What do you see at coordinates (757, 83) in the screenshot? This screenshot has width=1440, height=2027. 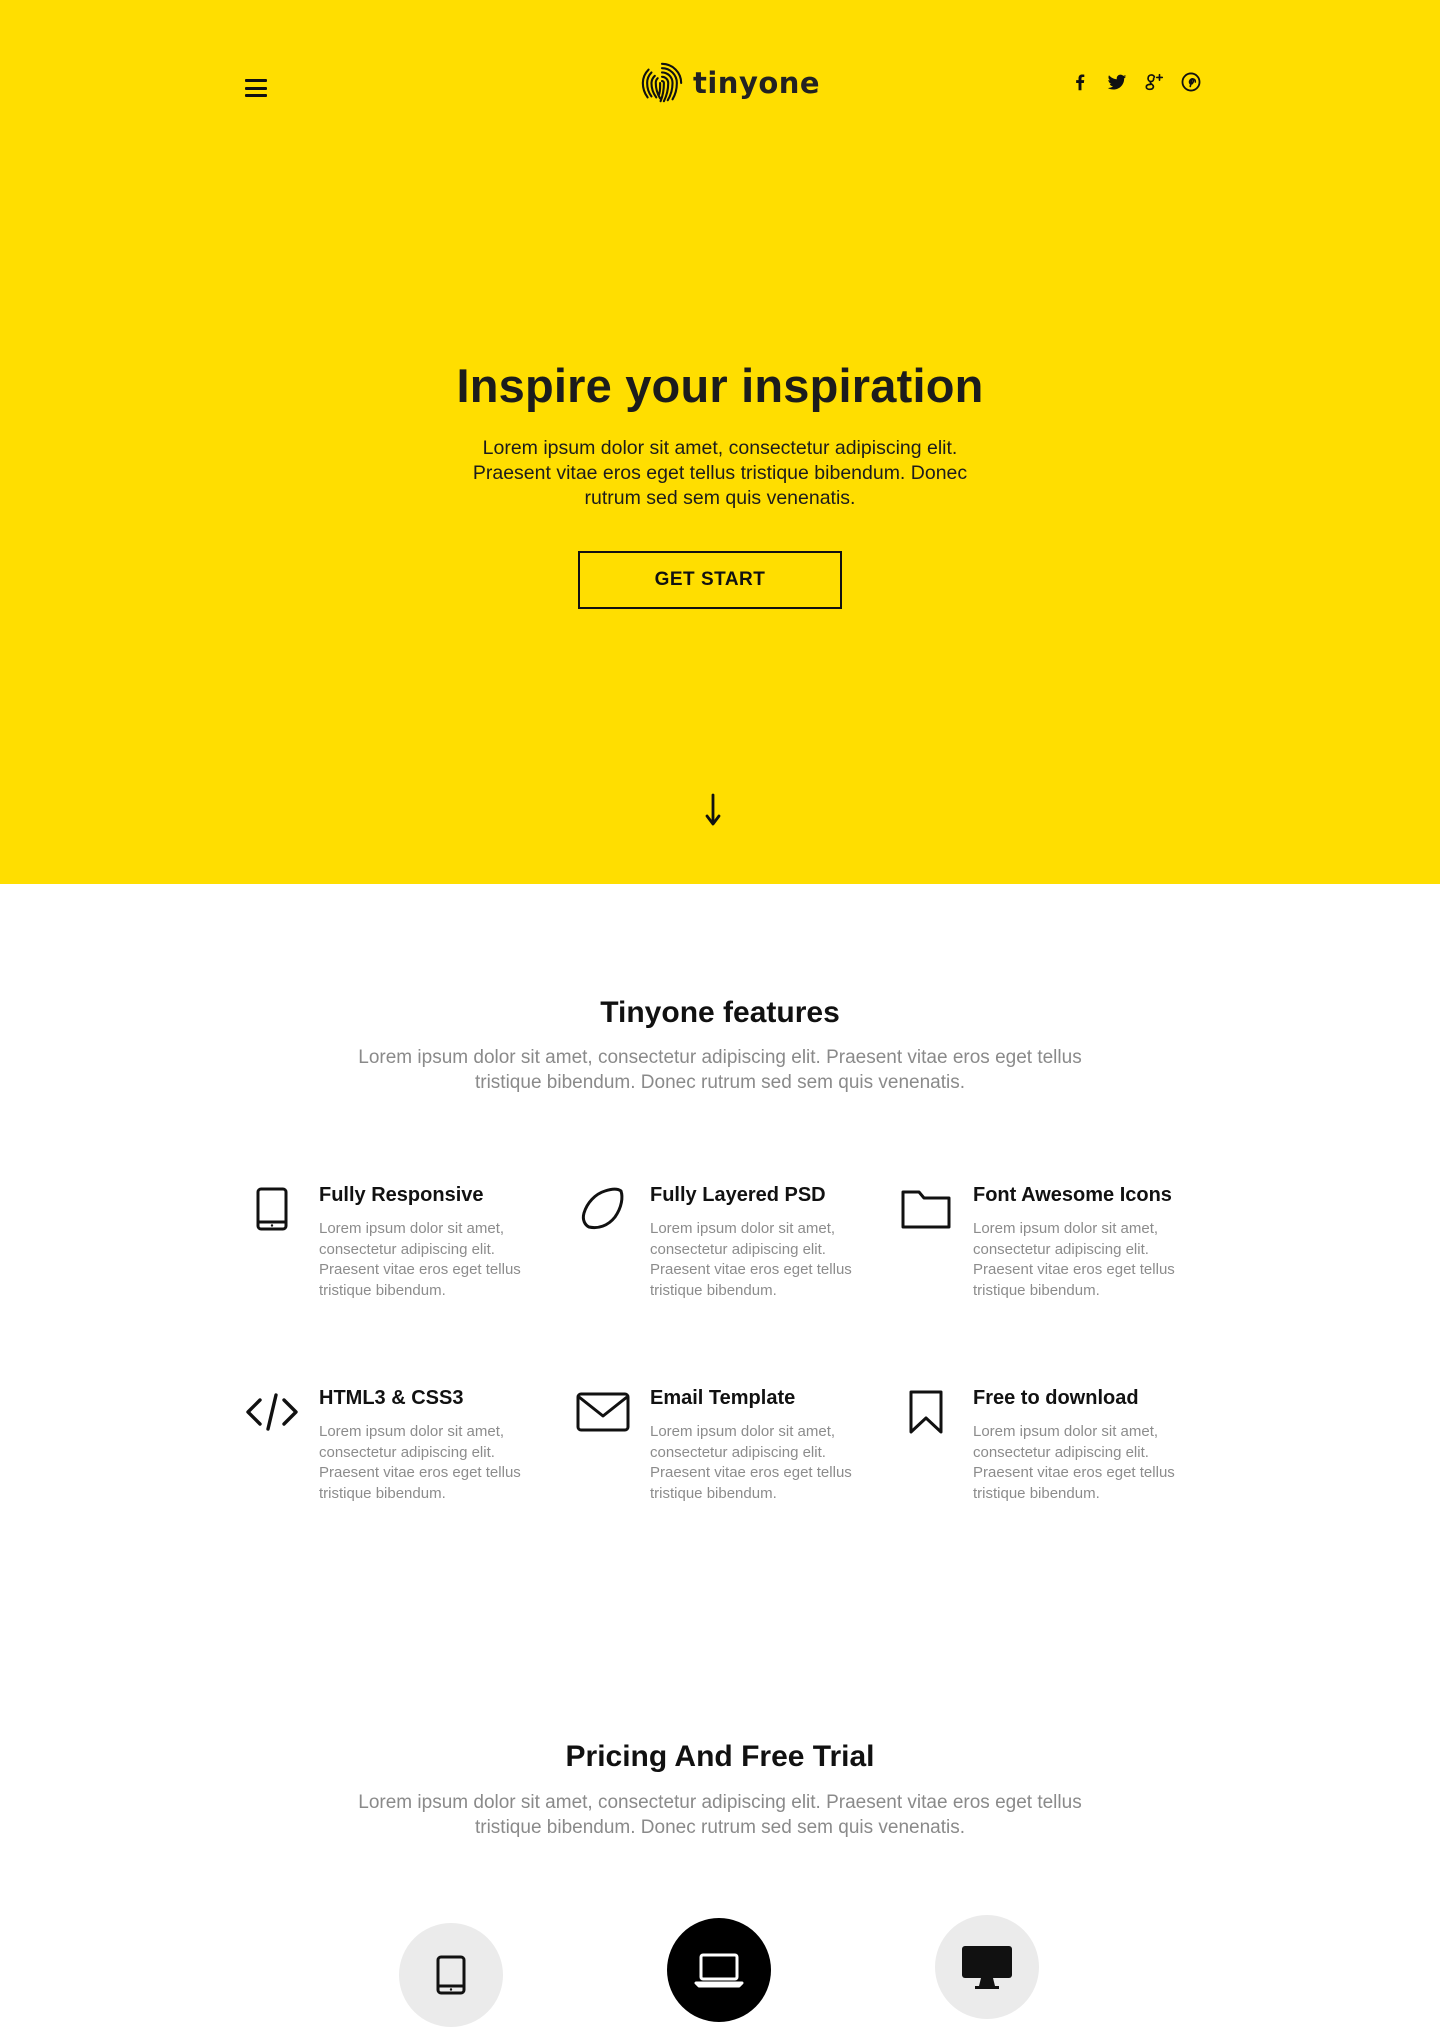 I see `logo-text: tinyone` at bounding box center [757, 83].